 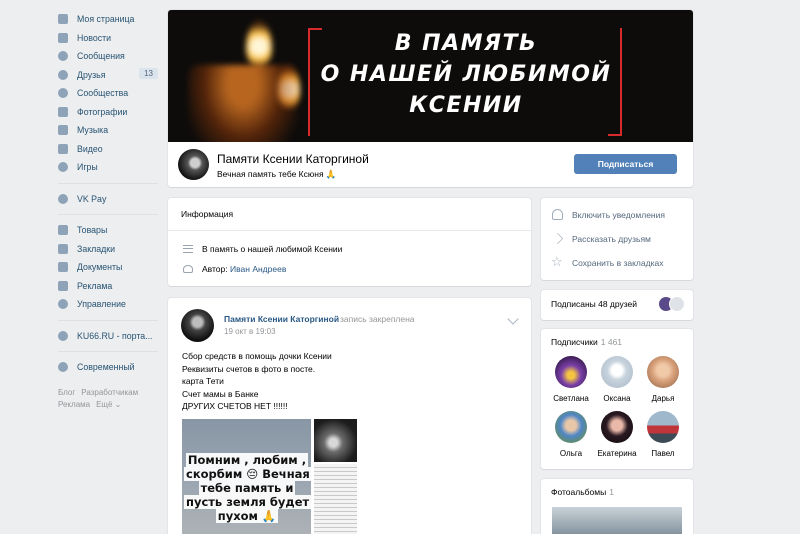 I want to click on sidebar-item-games: Игры, so click(x=108, y=167).